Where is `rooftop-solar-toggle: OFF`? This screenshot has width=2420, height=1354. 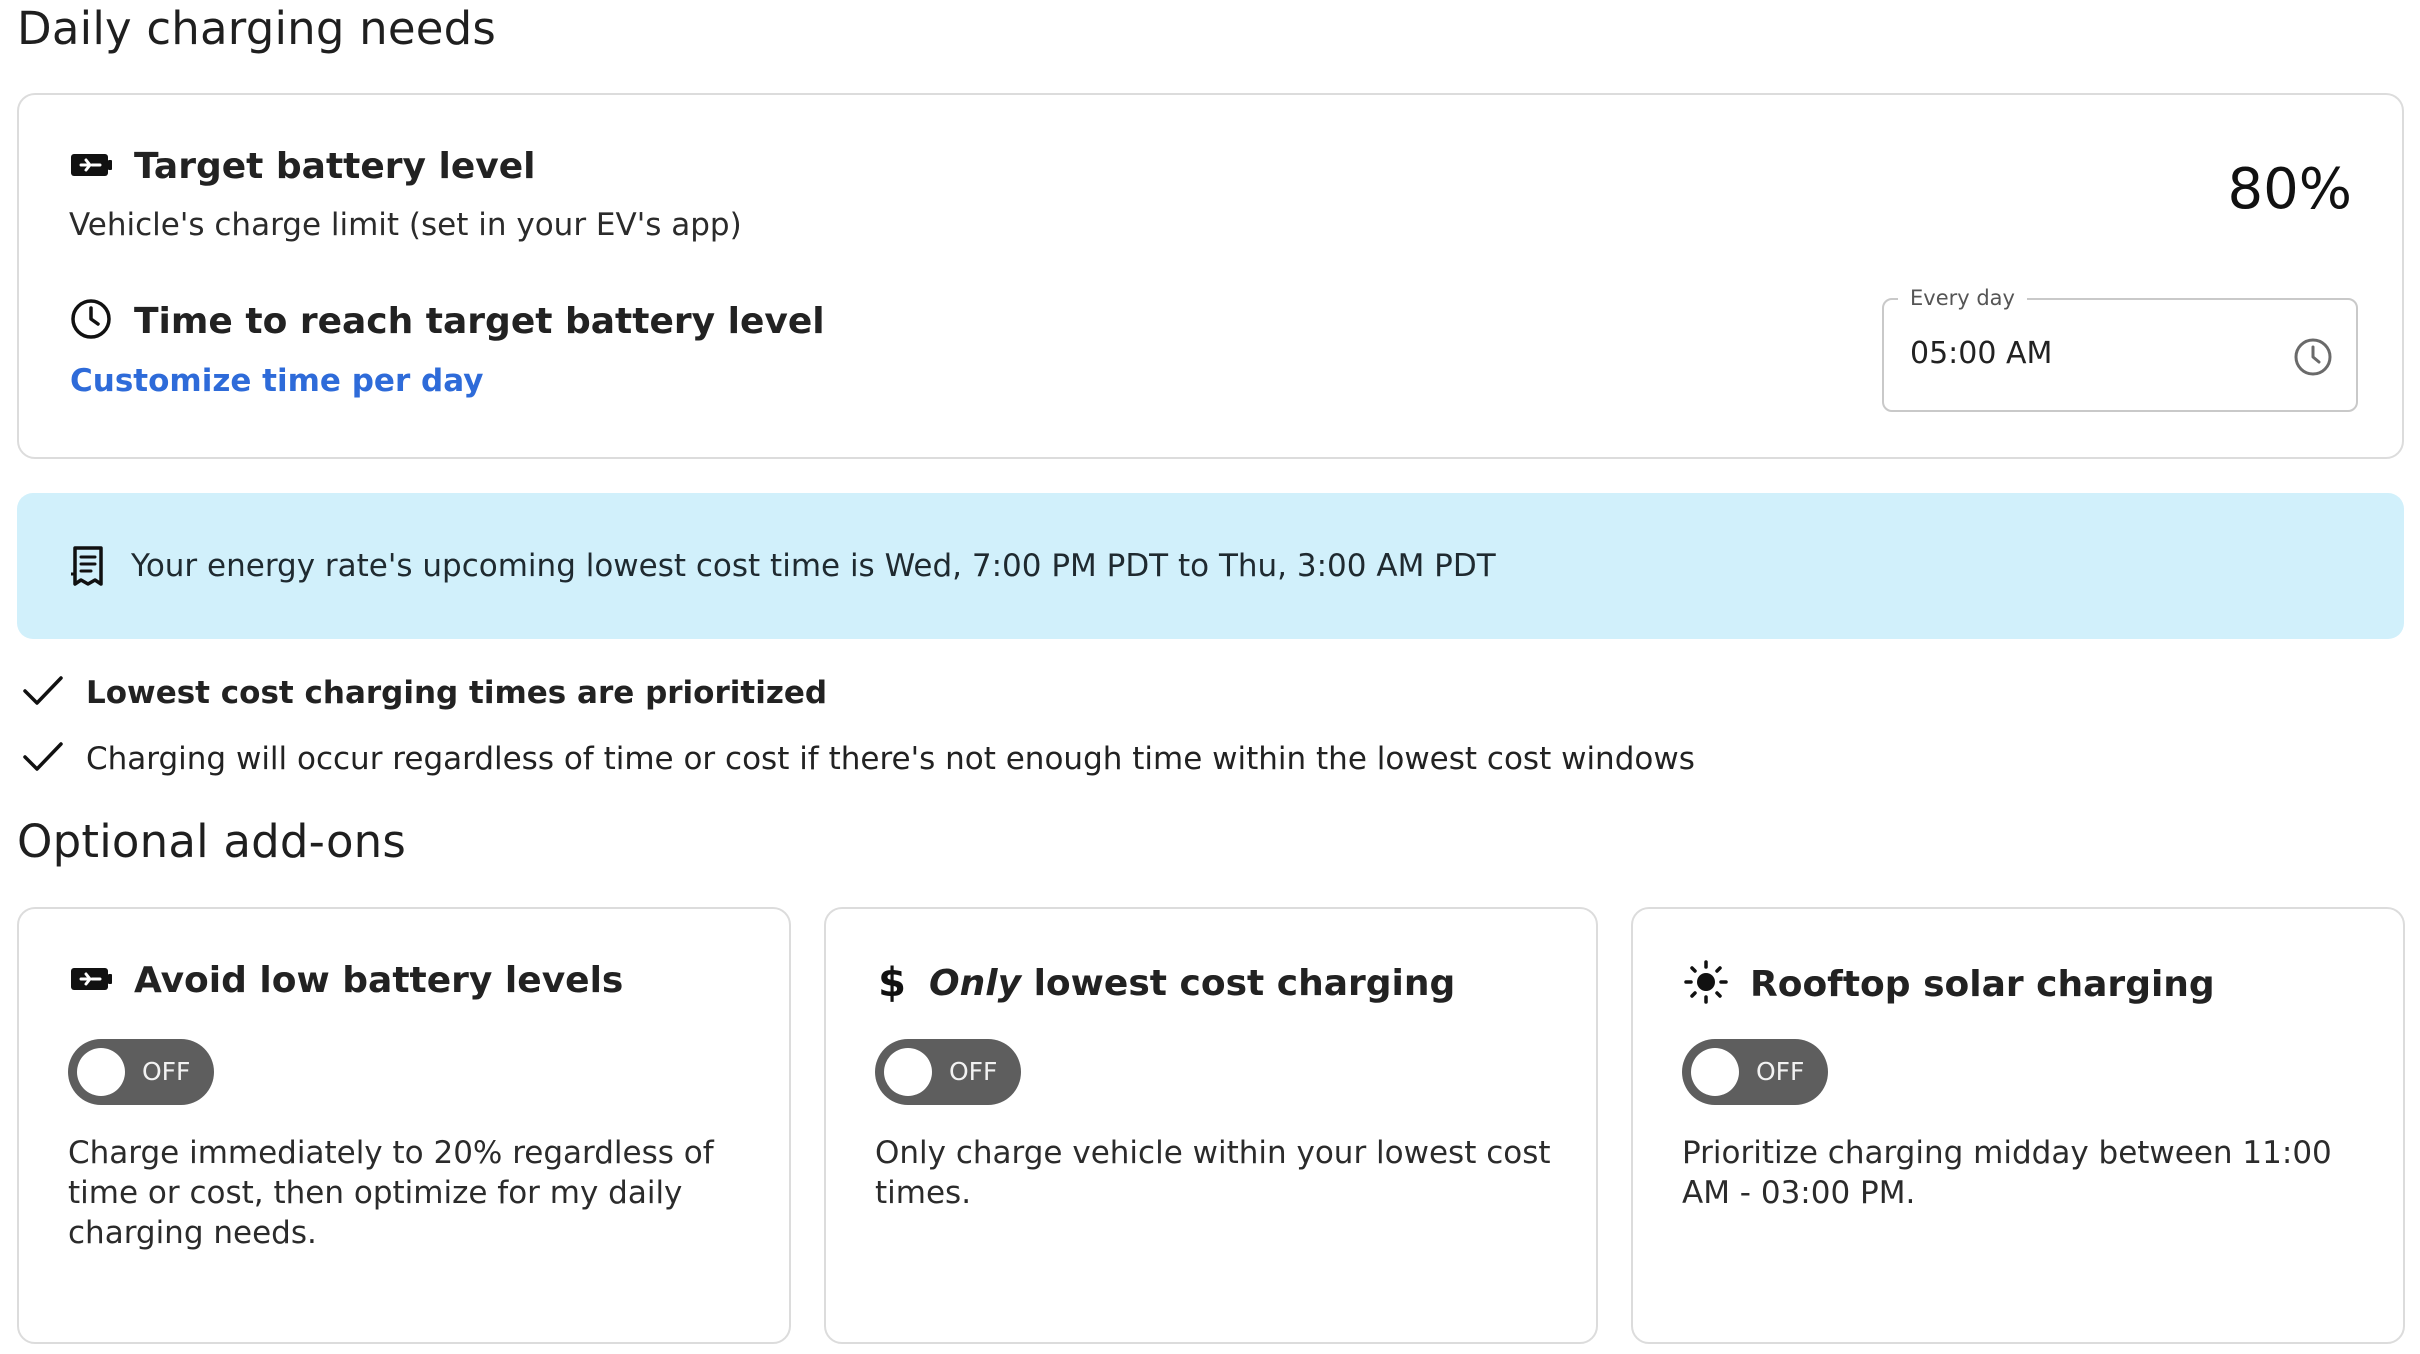
rooftop-solar-toggle: OFF is located at coordinates (1755, 1072).